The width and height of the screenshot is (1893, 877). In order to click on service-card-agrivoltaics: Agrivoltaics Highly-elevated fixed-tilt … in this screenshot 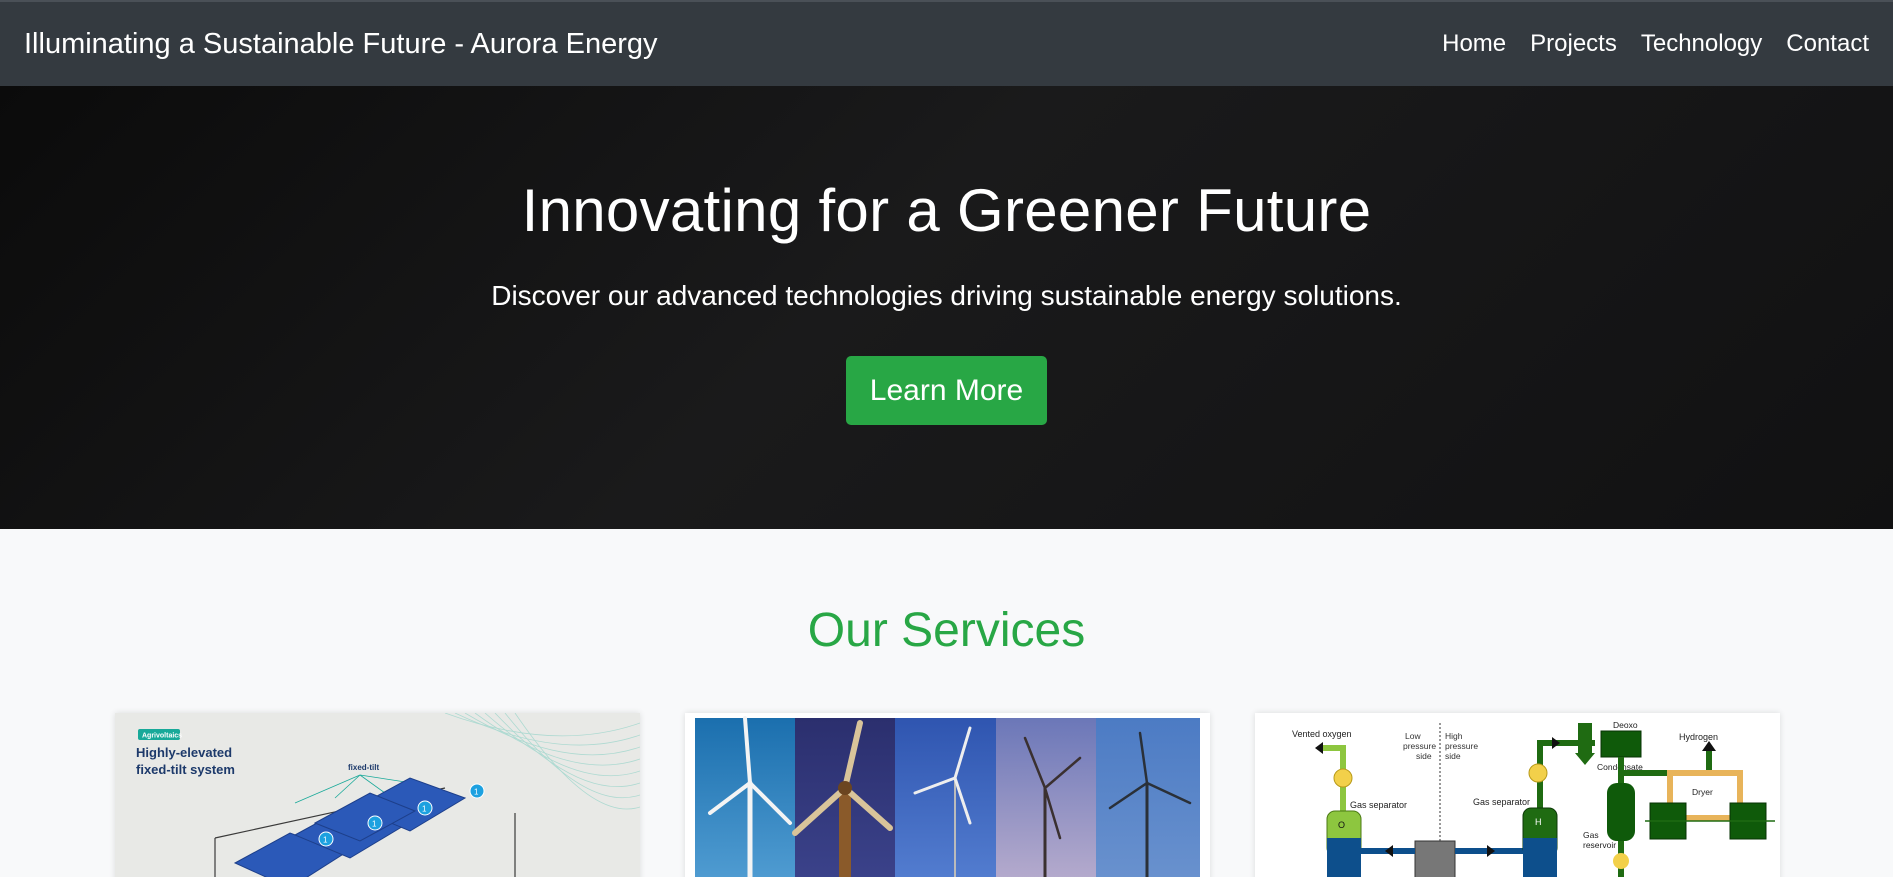, I will do `click(377, 795)`.